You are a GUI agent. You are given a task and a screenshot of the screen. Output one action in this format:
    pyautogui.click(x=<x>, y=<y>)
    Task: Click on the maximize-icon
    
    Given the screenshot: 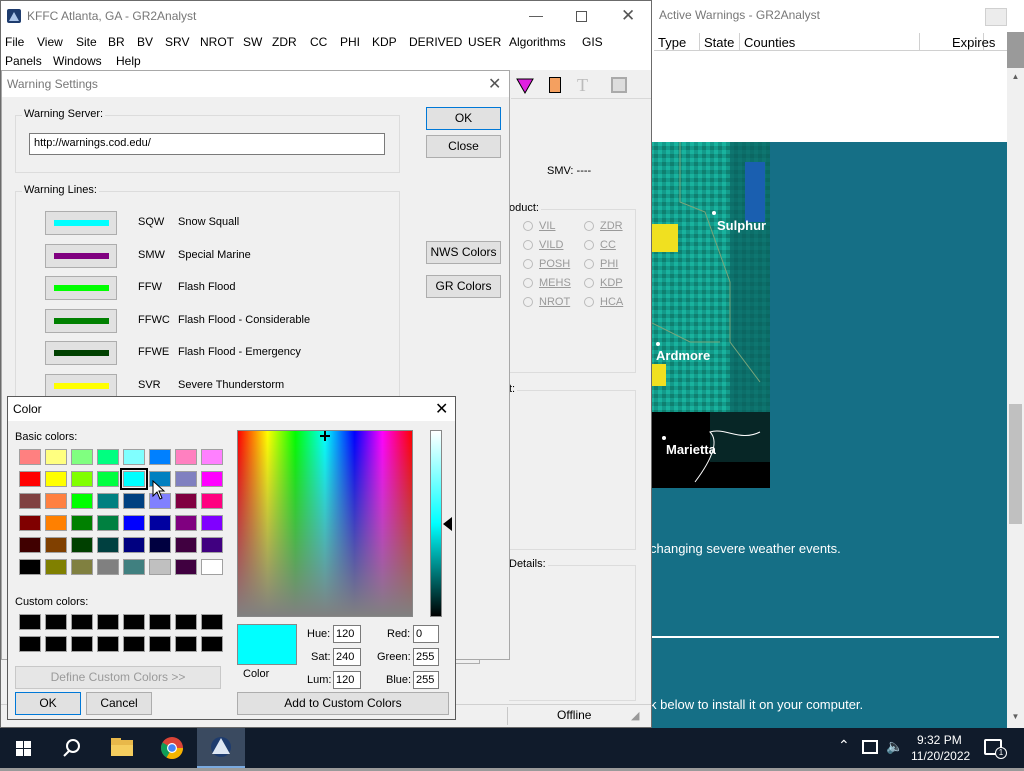 What is the action you would take?
    pyautogui.click(x=581, y=16)
    